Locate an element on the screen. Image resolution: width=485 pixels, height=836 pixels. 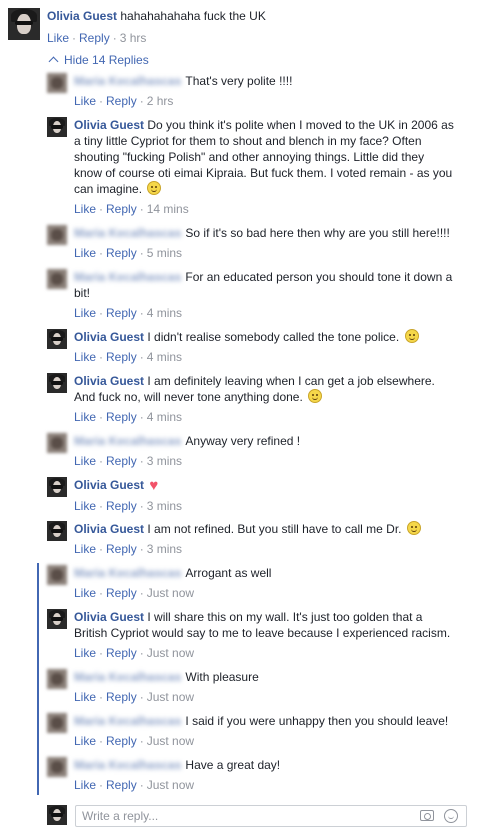
reply-text: Anyway very refined ! is located at coordinates (243, 441).